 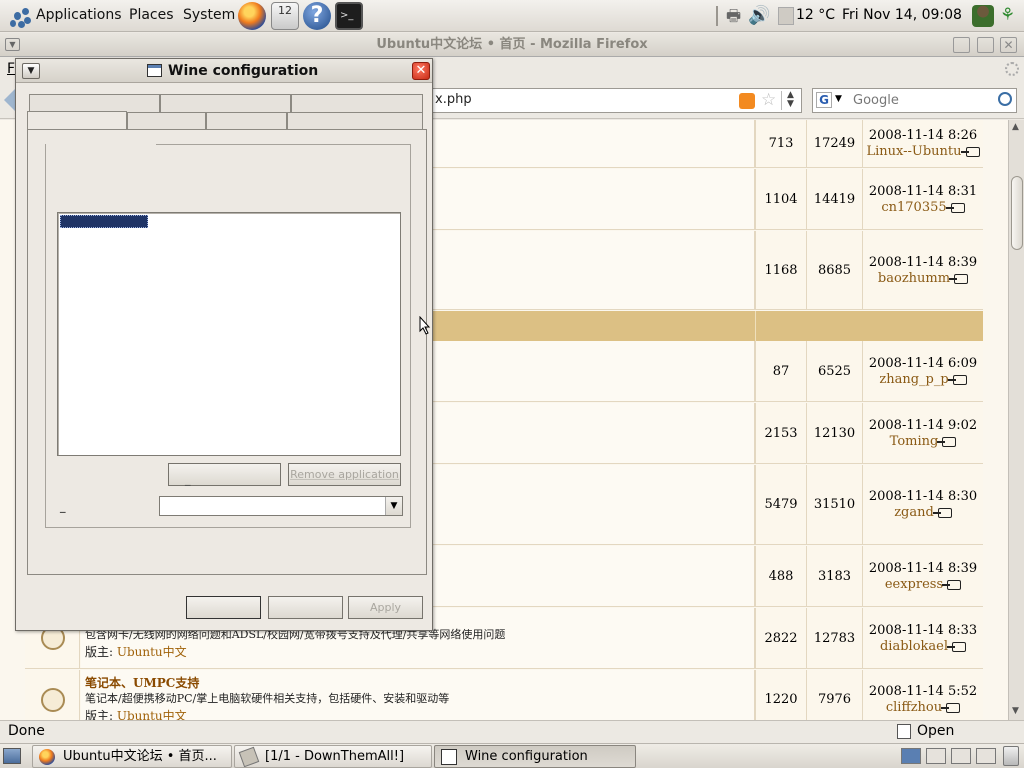 I want to click on remove-application-button: Remove application, so click(x=344, y=474).